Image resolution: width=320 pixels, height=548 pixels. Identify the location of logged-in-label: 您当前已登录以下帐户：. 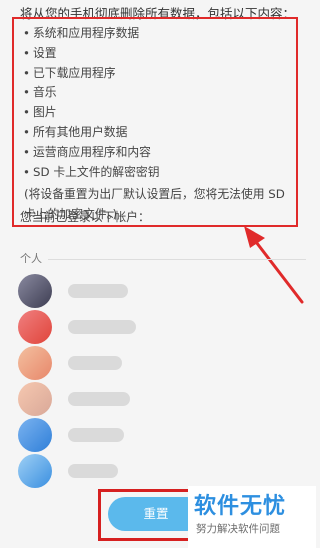
(85, 216).